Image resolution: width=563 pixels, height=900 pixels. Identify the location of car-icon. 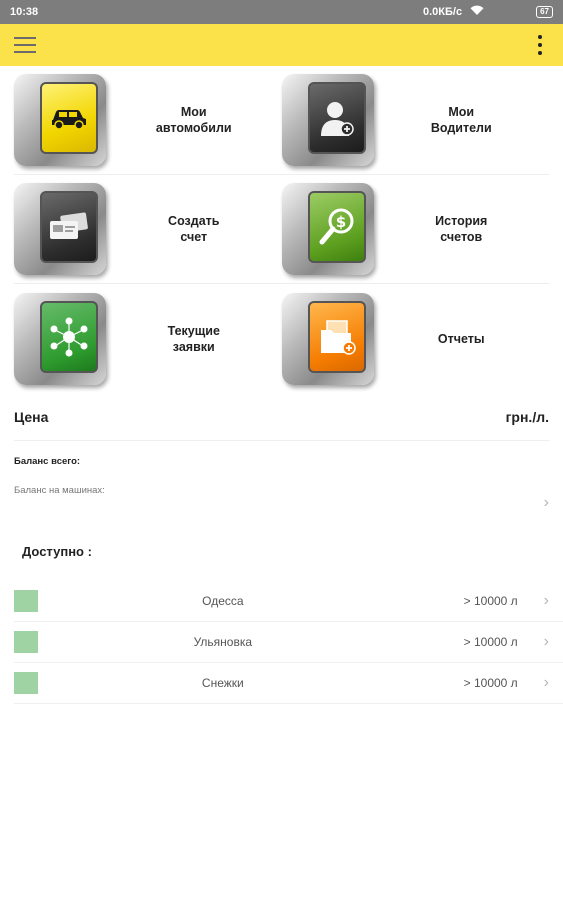
(60, 120).